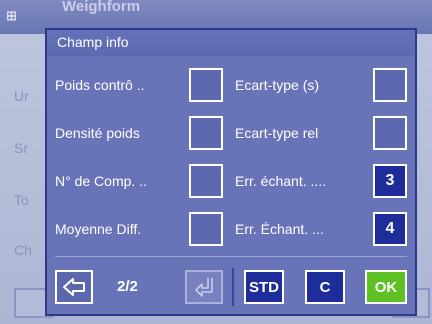 This screenshot has height=324, width=432. What do you see at coordinates (11, 15) in the screenshot?
I see `scale-icon: ⊞` at bounding box center [11, 15].